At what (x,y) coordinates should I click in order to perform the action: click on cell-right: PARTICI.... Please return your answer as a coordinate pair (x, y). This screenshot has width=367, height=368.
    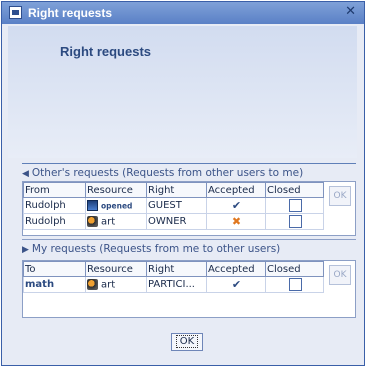
    Looking at the image, I should click on (176, 284).